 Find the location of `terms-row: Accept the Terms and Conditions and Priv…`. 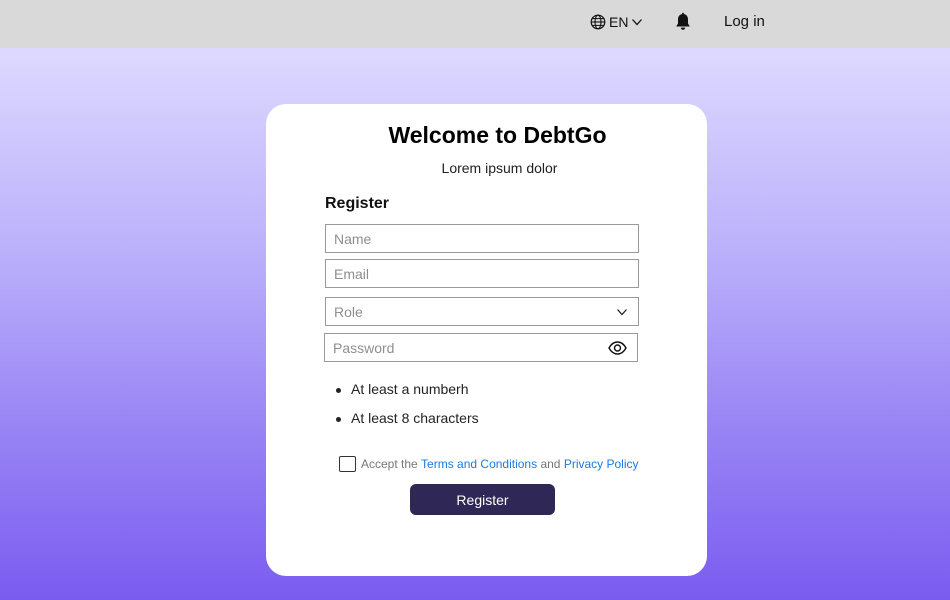

terms-row: Accept the Terms and Conditions and Priv… is located at coordinates (489, 464).